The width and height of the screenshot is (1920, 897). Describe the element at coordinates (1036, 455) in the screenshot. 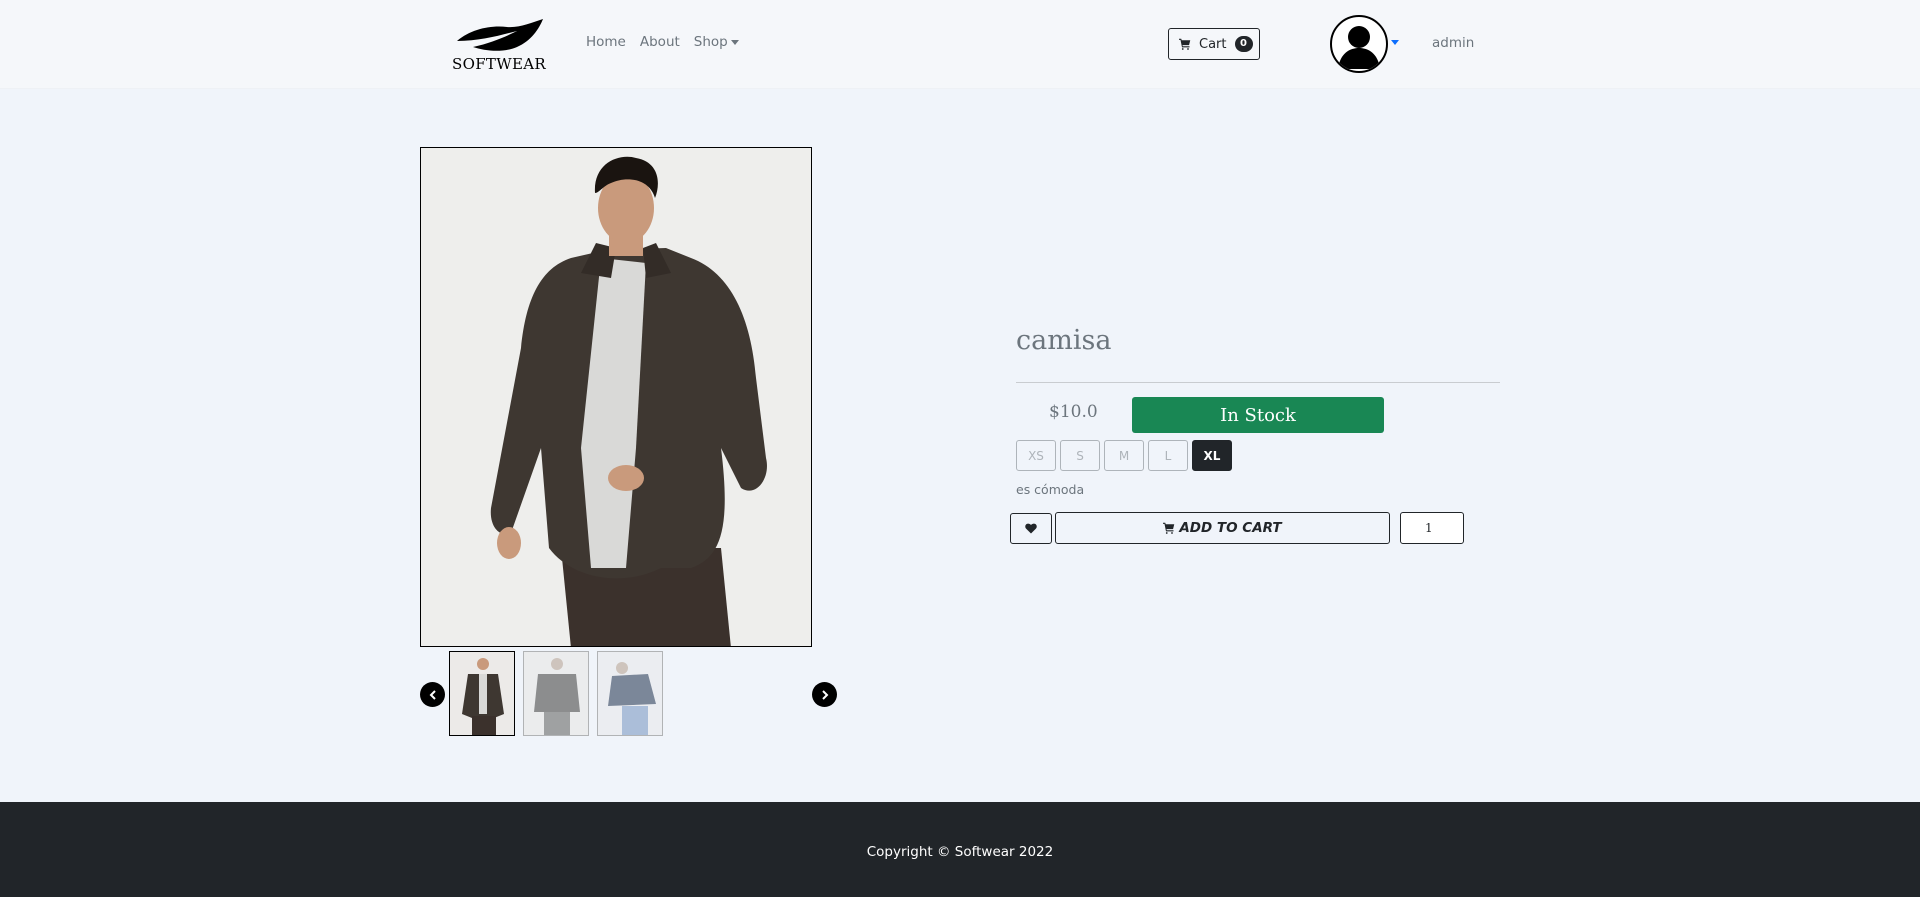

I see `size-option-xs: XS` at that location.